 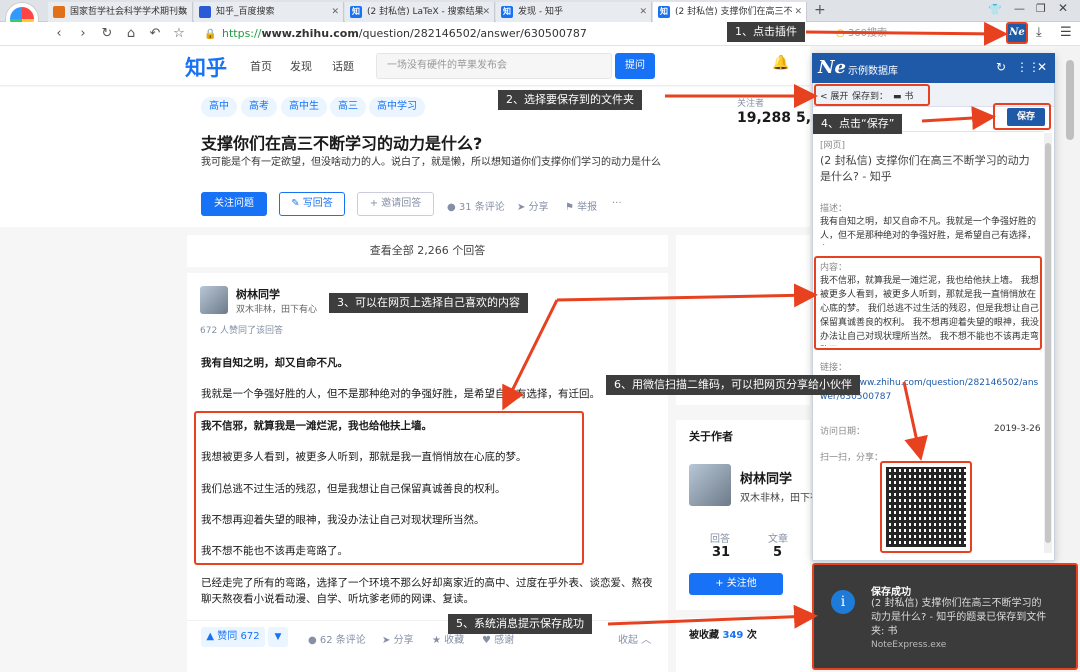 I want to click on arrow-3a, so click(x=687, y=295).